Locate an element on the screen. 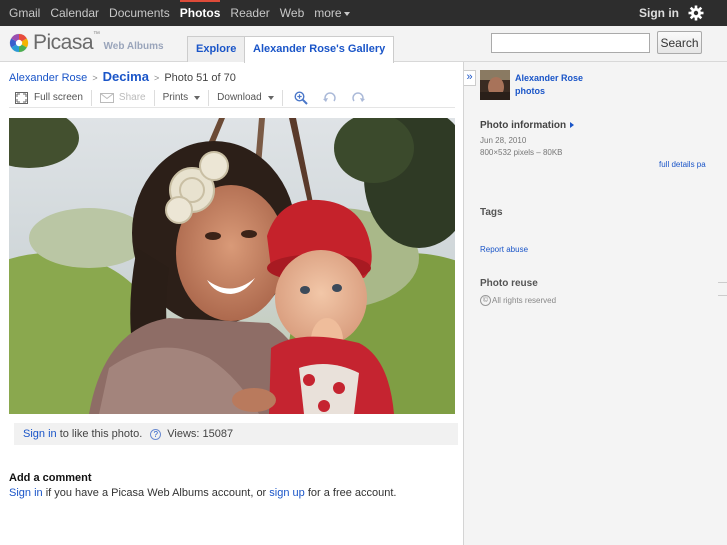 This screenshot has height=545, width=727. gear-icon is located at coordinates (696, 13).